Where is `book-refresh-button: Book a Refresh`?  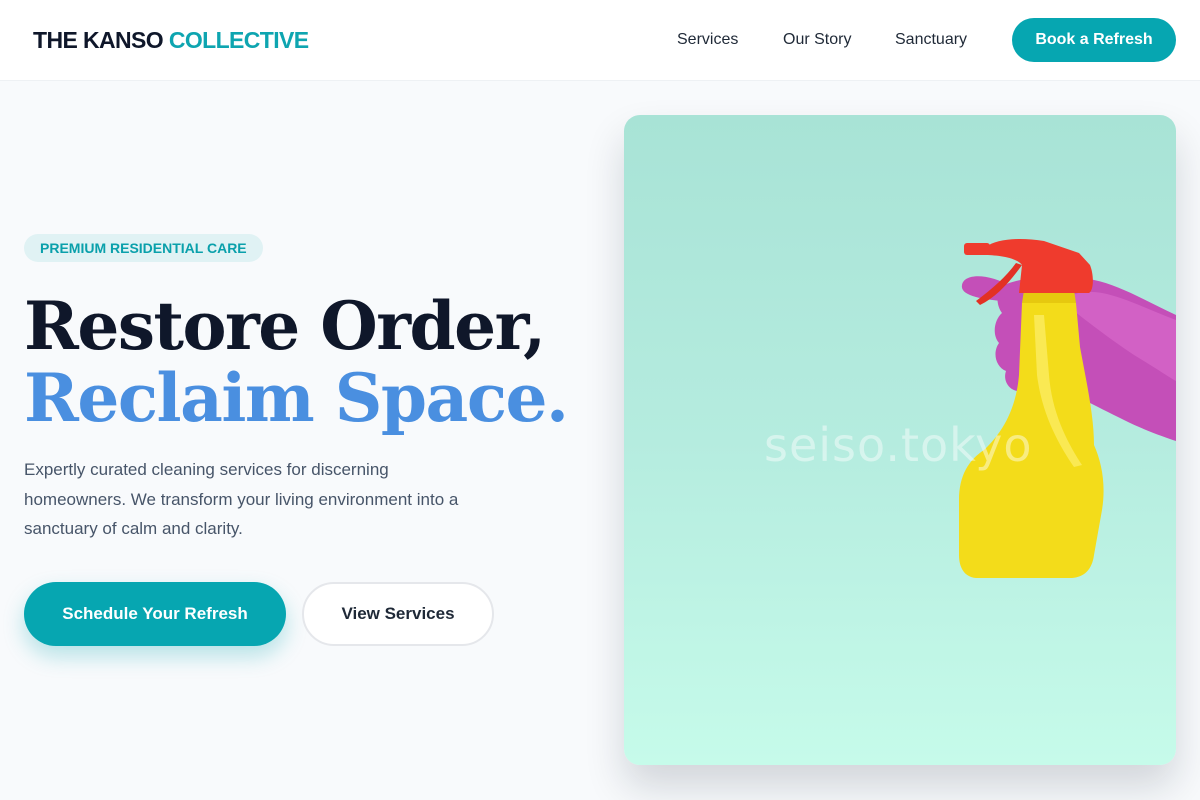 book-refresh-button: Book a Refresh is located at coordinates (1094, 40).